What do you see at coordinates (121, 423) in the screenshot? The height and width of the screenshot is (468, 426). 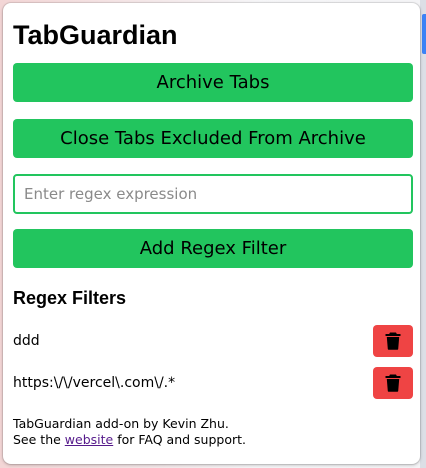 I see `footer-credit: TabGuardian add-on by Kevin Zhu.` at bounding box center [121, 423].